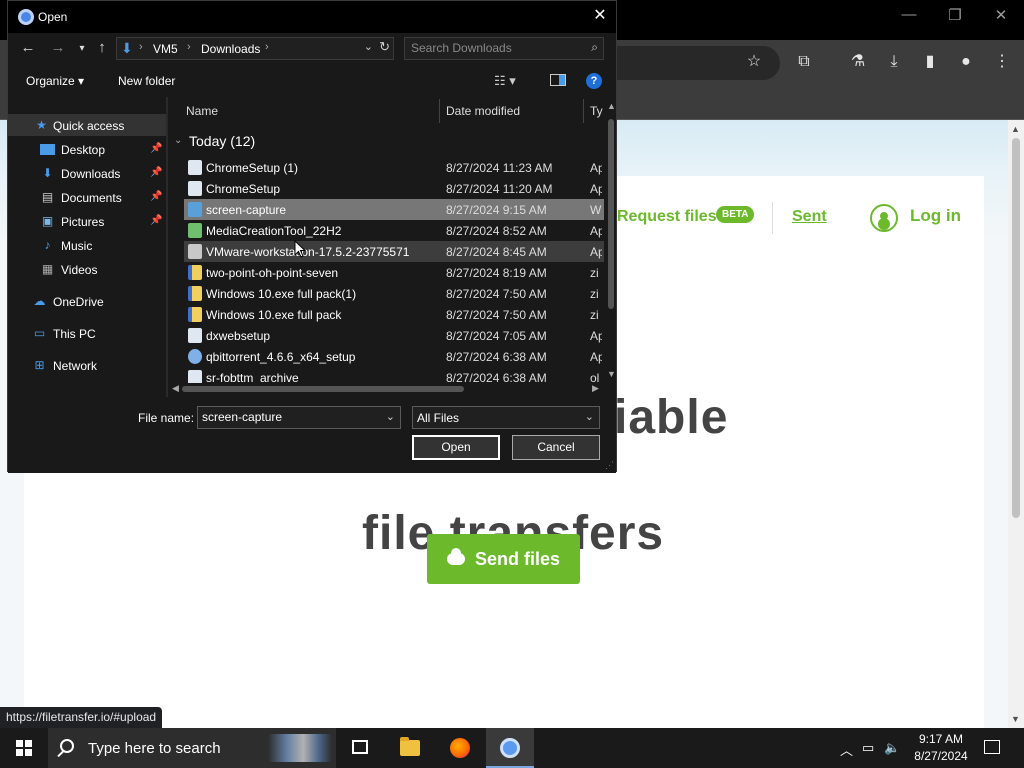 This screenshot has height=768, width=1024. What do you see at coordinates (992, 747) in the screenshot?
I see `notification-icon` at bounding box center [992, 747].